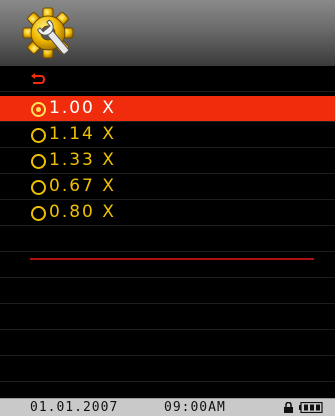 Image resolution: width=335 pixels, height=416 pixels. Describe the element at coordinates (167, 160) in the screenshot. I see `speed-option-3: 1.33 X` at that location.